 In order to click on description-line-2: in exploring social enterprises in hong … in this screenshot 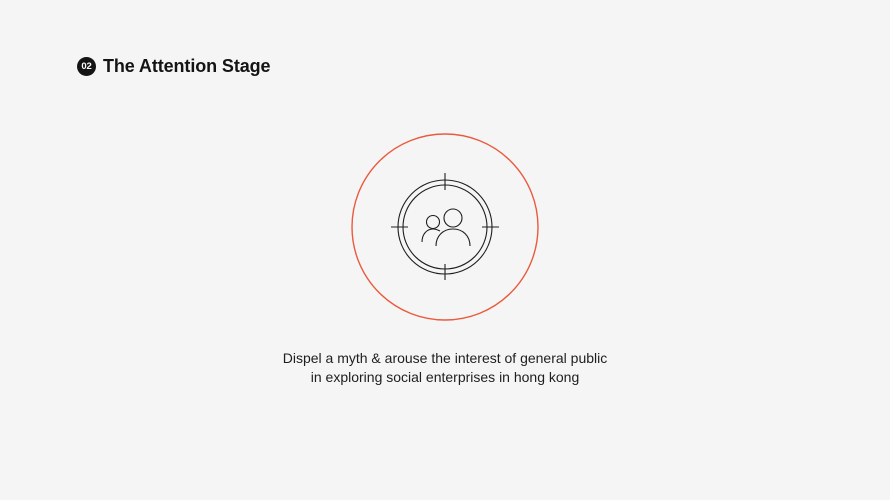, I will do `click(445, 377)`.